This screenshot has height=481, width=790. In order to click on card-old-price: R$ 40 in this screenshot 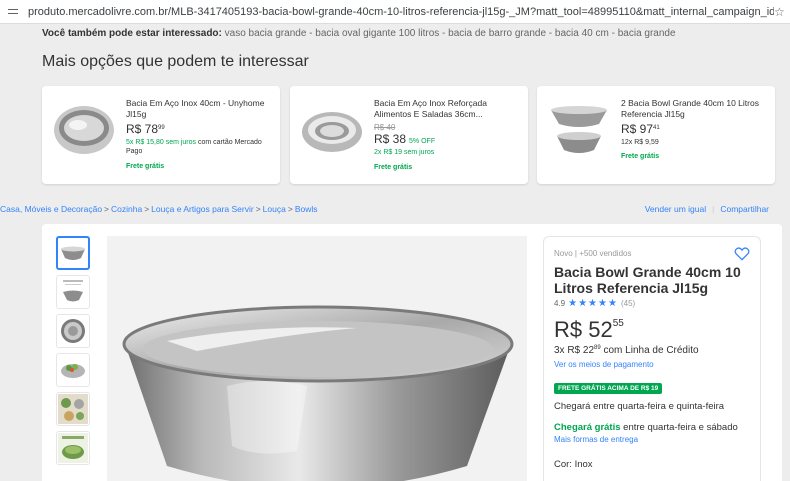, I will do `click(385, 127)`.